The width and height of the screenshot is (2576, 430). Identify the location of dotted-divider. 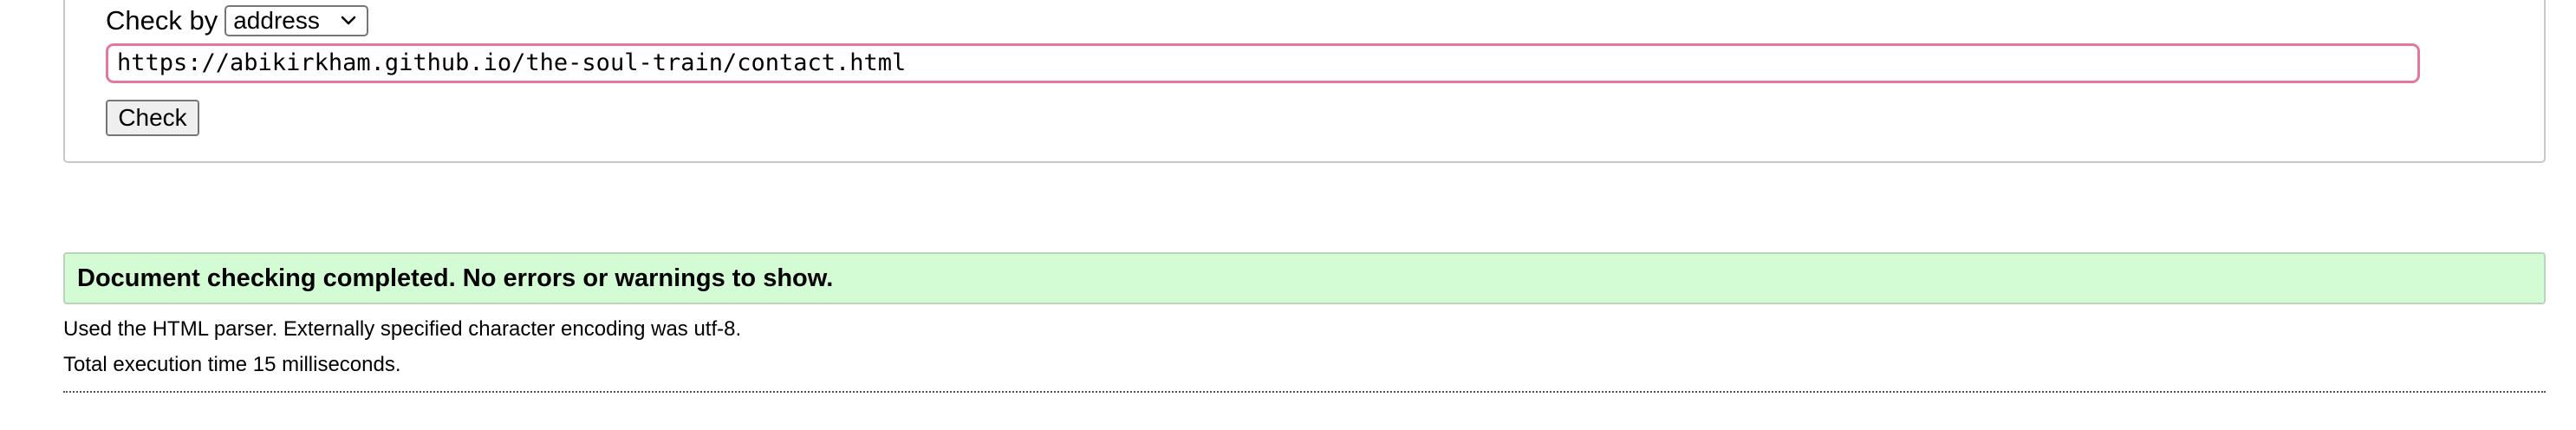
(1304, 392).